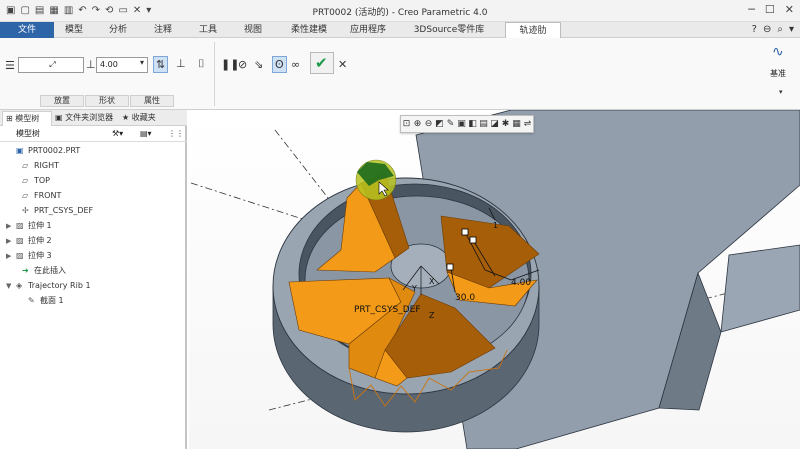 This screenshot has height=449, width=800. I want to click on add-draft-icon: ⊥, so click(181, 63).